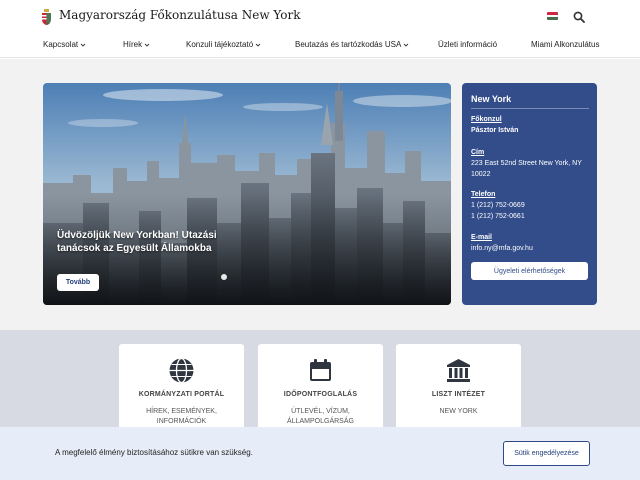 Image resolution: width=640 pixels, height=480 pixels. I want to click on globe-icon, so click(181, 370).